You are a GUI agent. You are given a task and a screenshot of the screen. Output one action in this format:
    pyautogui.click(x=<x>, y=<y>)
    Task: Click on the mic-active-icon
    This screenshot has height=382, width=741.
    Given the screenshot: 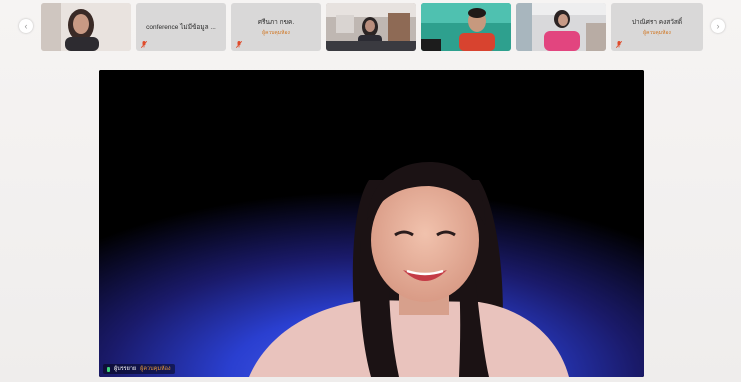 What is the action you would take?
    pyautogui.click(x=108, y=369)
    